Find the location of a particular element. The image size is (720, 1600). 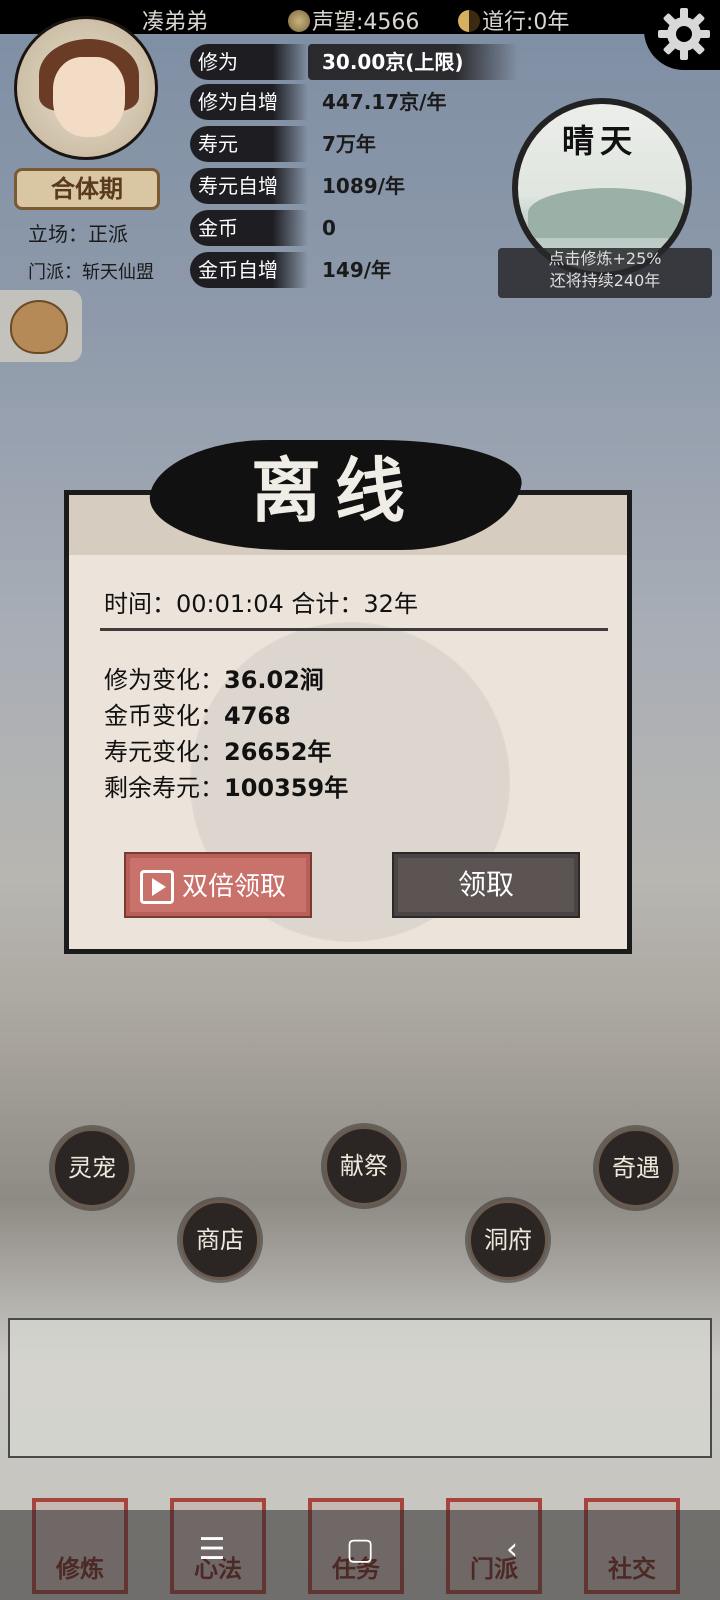

inventory-bag-button is located at coordinates (41, 326).